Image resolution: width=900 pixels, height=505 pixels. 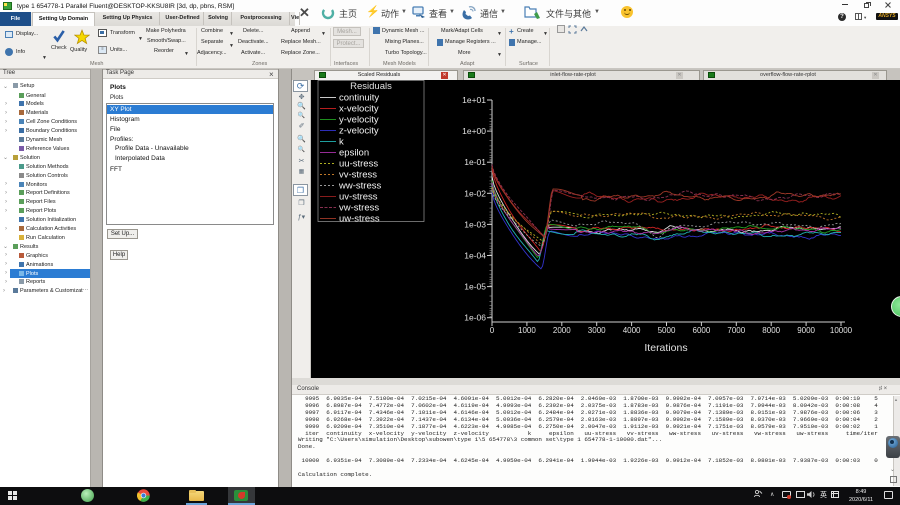 I want to click on svg-text: uu-stress, so click(x=358, y=164).